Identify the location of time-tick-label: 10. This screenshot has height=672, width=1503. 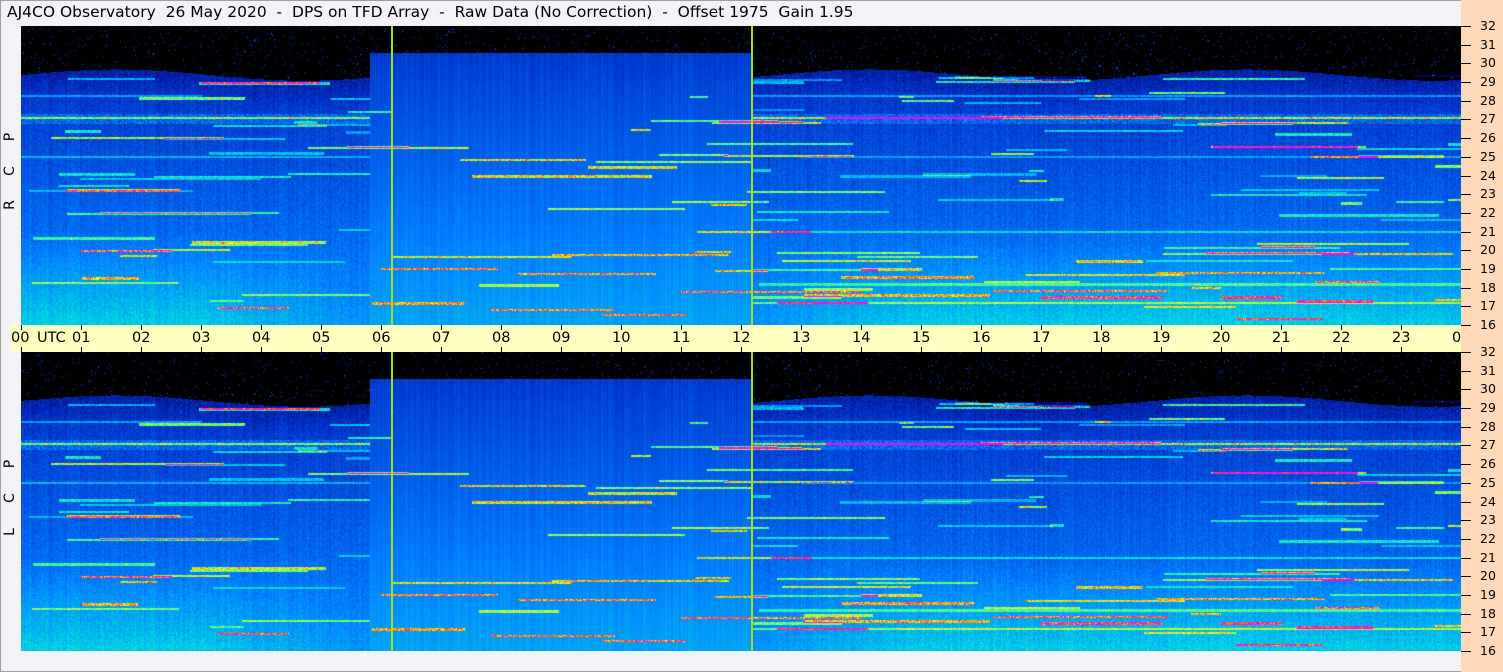
(621, 338).